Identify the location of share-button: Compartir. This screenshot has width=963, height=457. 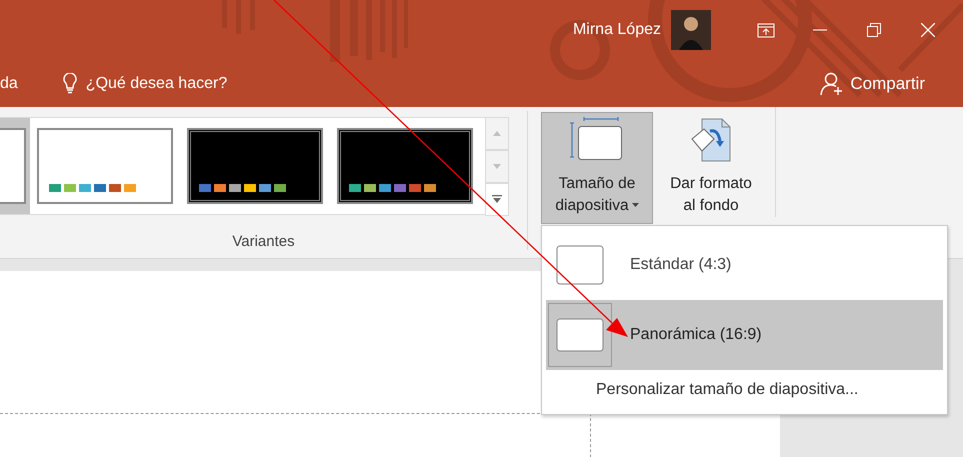
(887, 84).